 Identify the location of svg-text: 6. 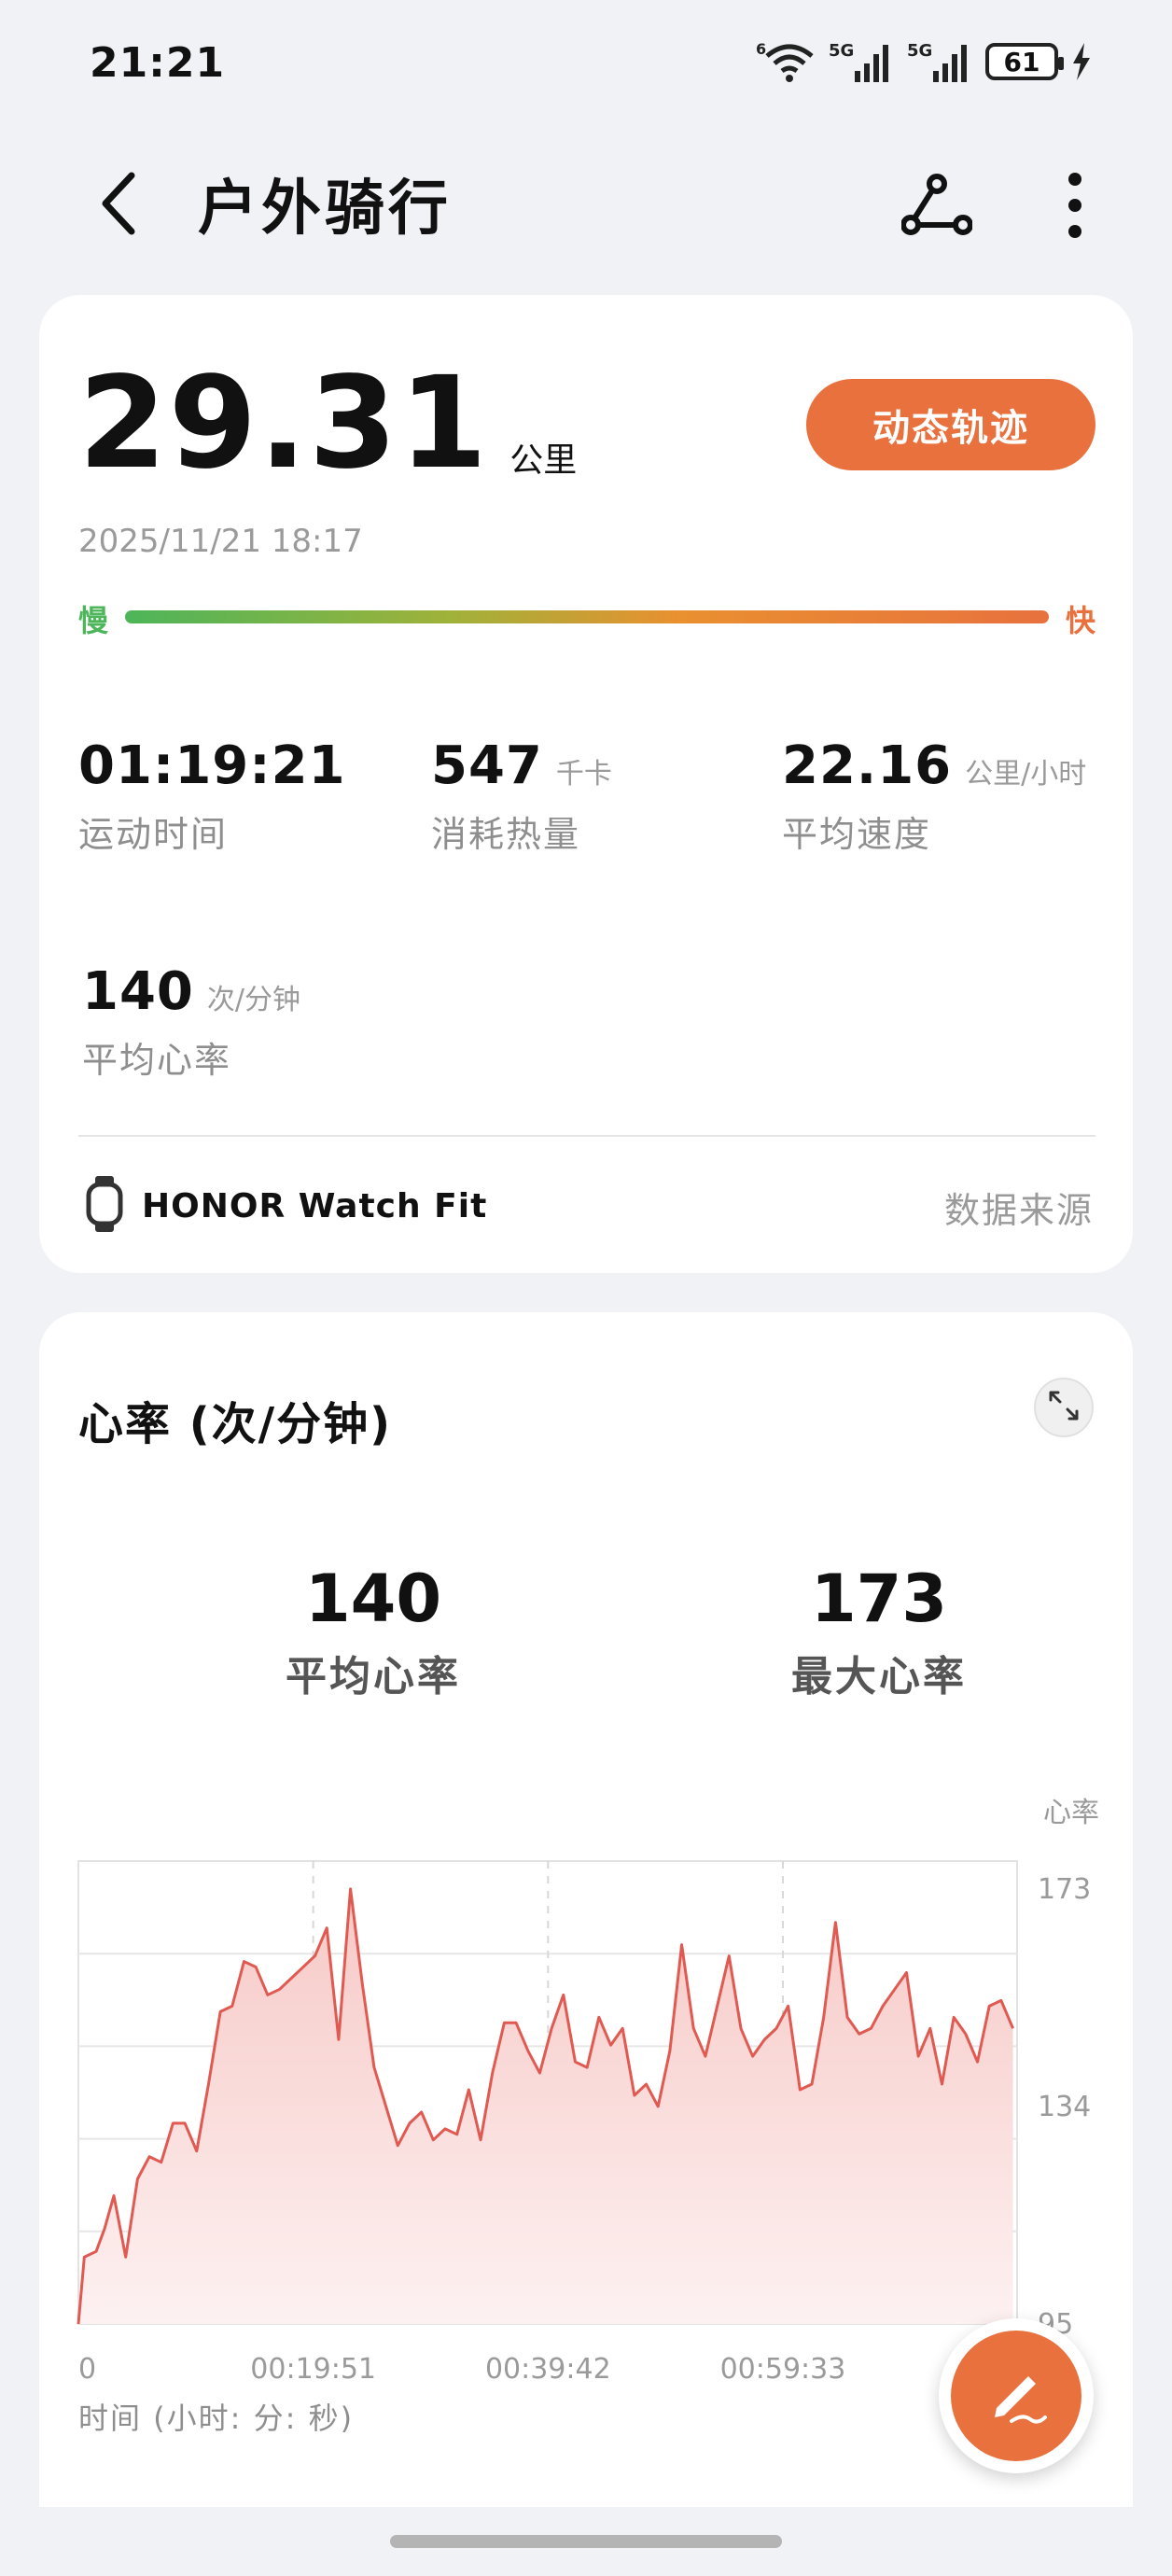
(761, 49).